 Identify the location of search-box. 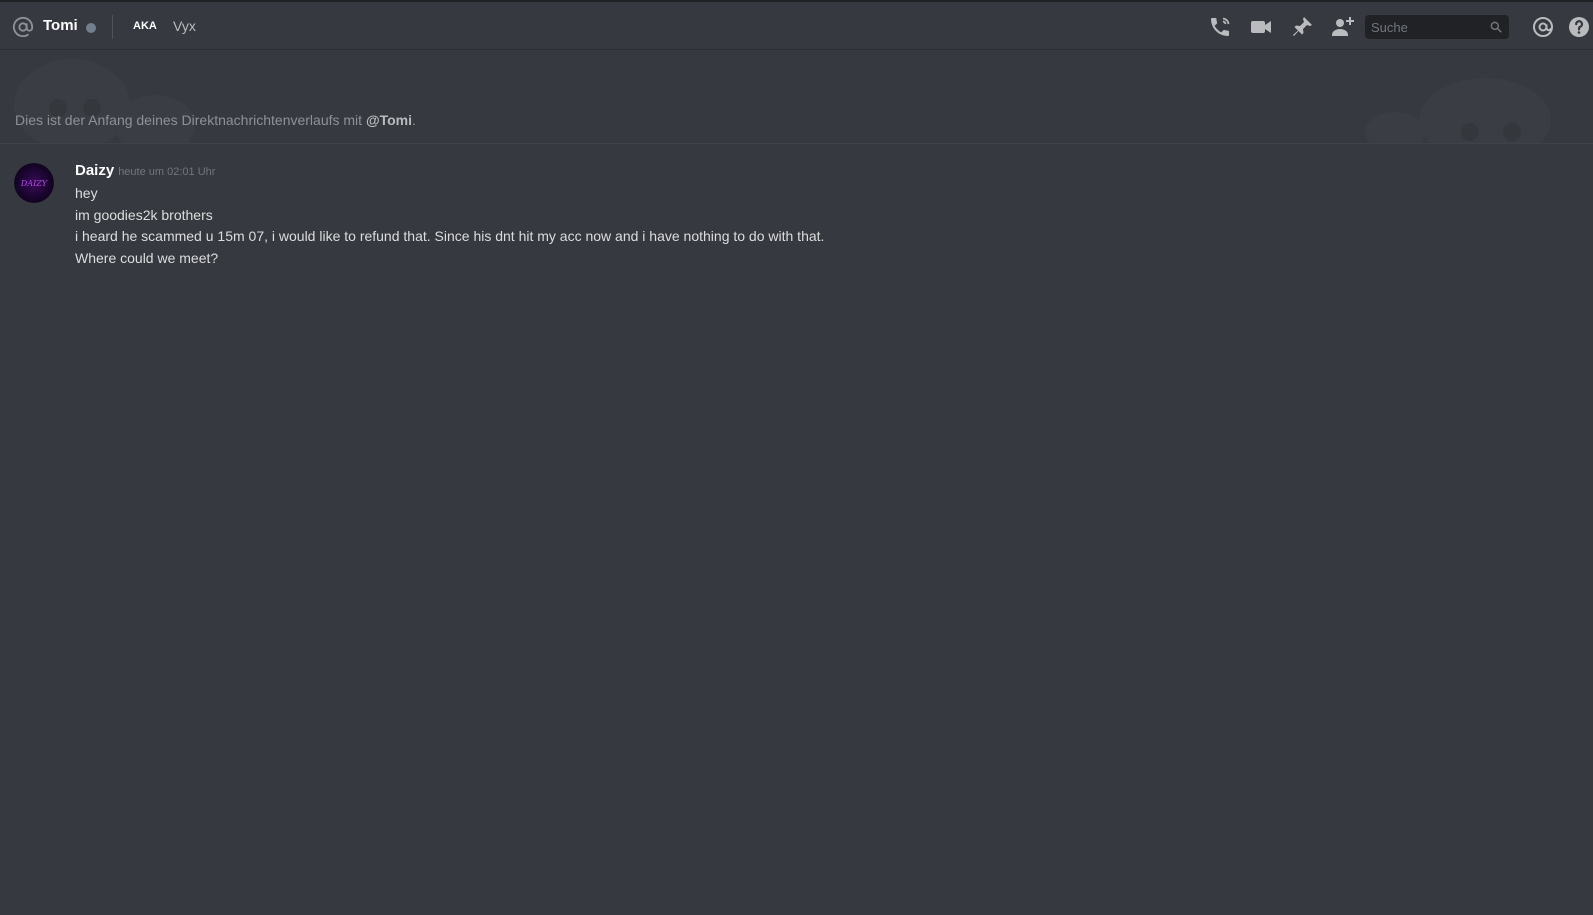
(1437, 27).